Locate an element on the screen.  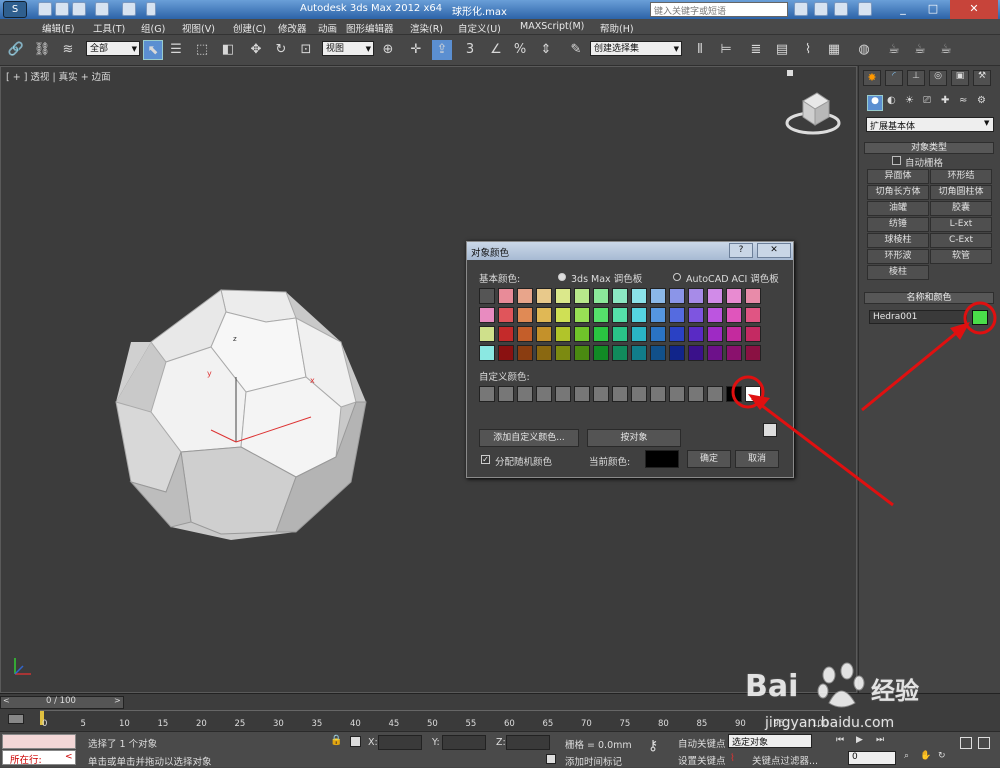
menu-animation: 动画 is located at coordinates (327, 28).